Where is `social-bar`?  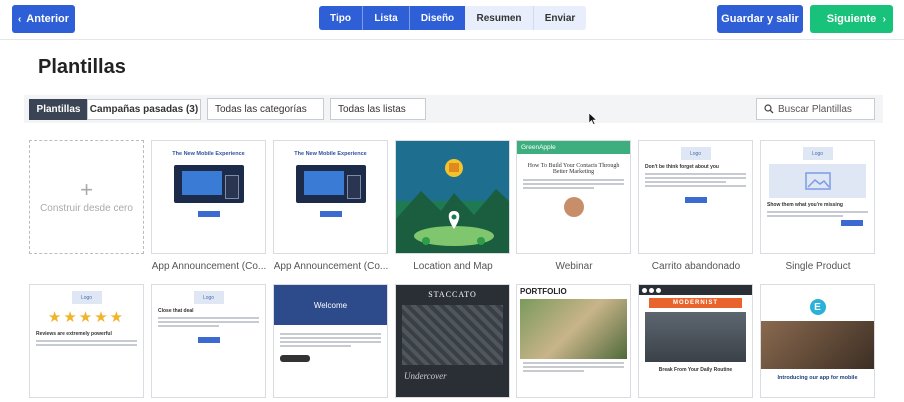
social-bar is located at coordinates (695, 290).